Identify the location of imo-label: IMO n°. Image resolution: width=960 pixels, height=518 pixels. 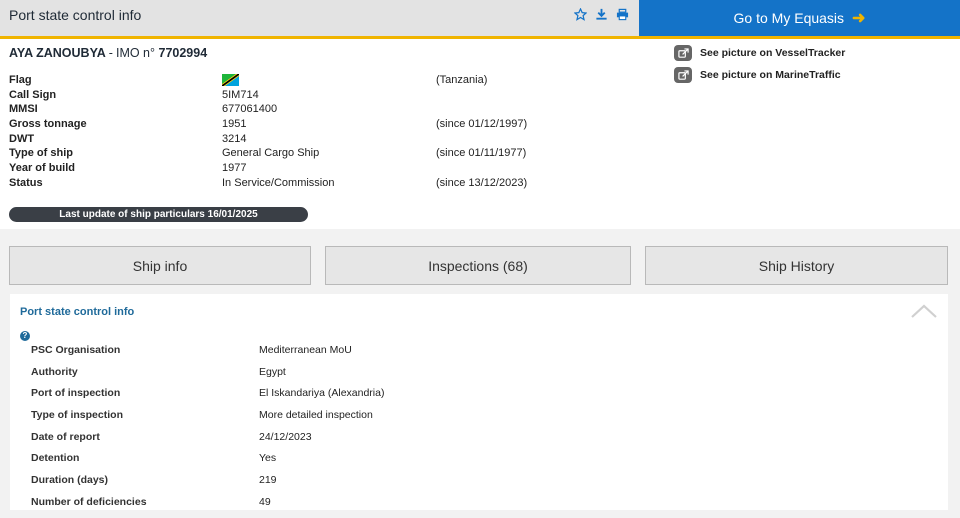
(135, 53).